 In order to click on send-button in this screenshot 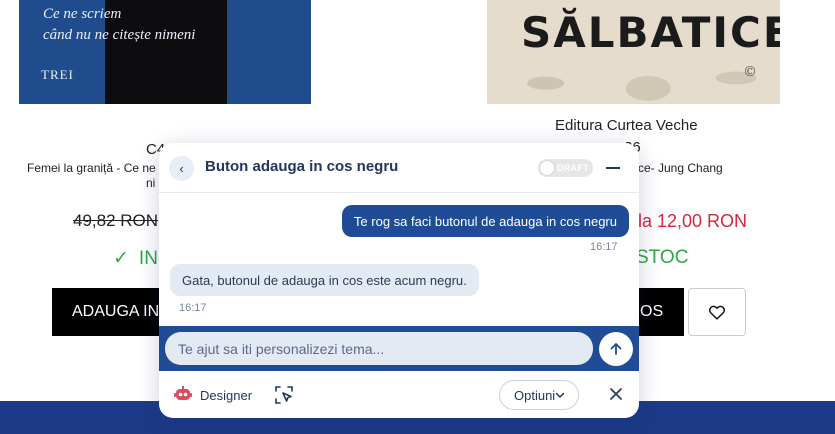, I will do `click(616, 349)`.